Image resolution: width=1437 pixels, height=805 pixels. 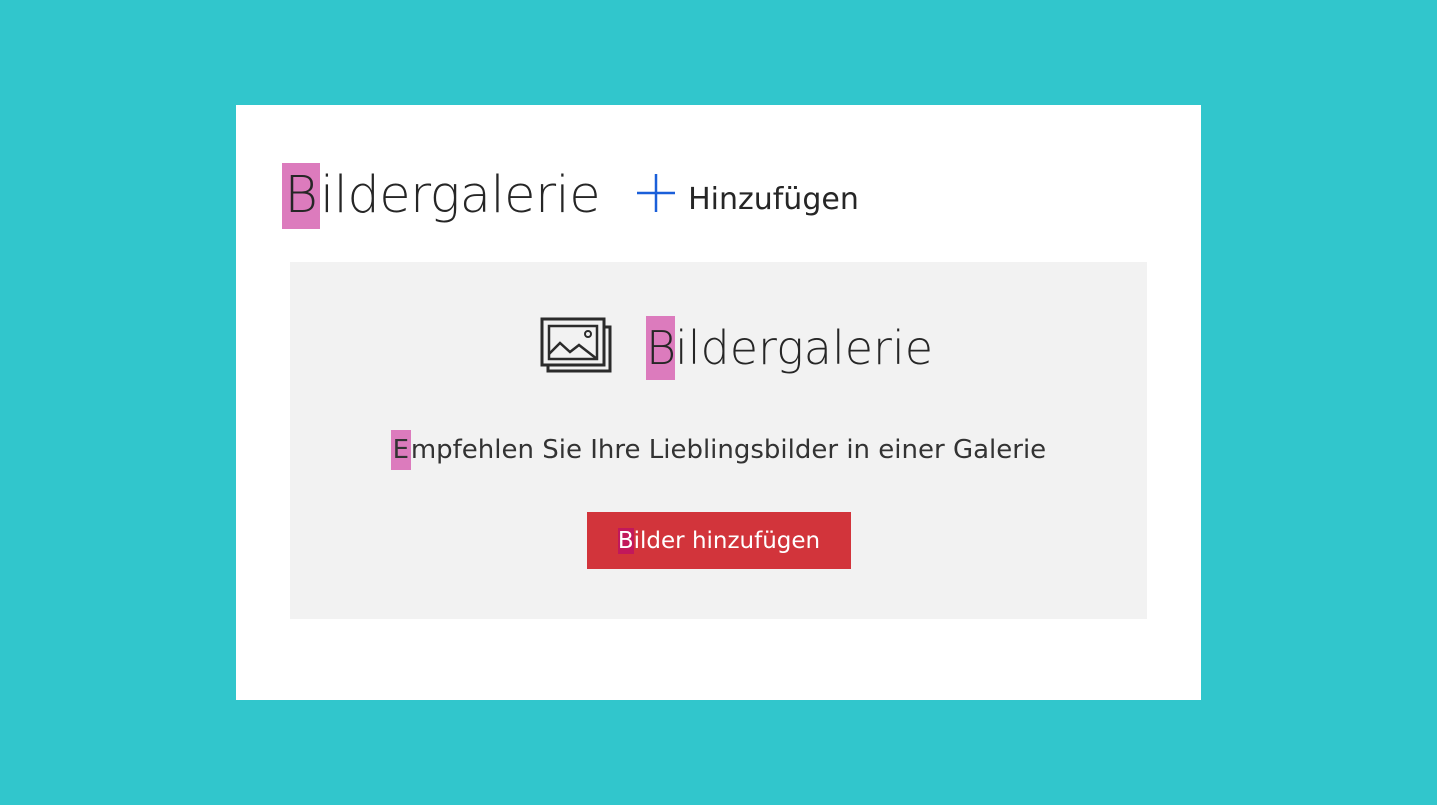 I want to click on placeholder-title-text: ildergalerie, so click(x=804, y=348).